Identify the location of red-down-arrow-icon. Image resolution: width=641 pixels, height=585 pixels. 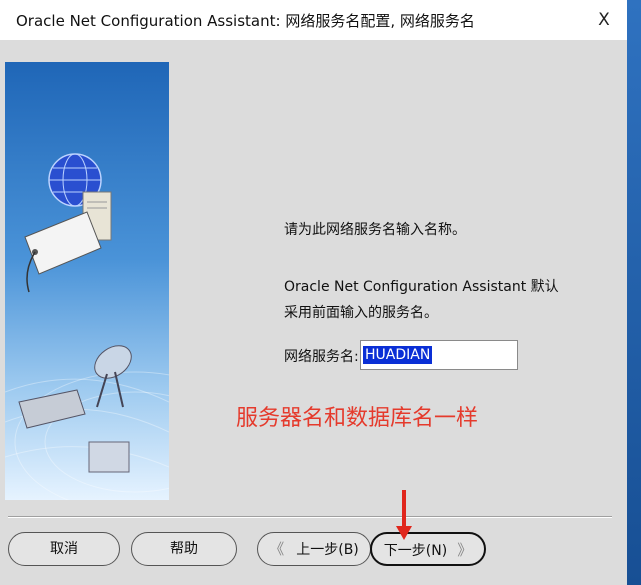
(404, 515).